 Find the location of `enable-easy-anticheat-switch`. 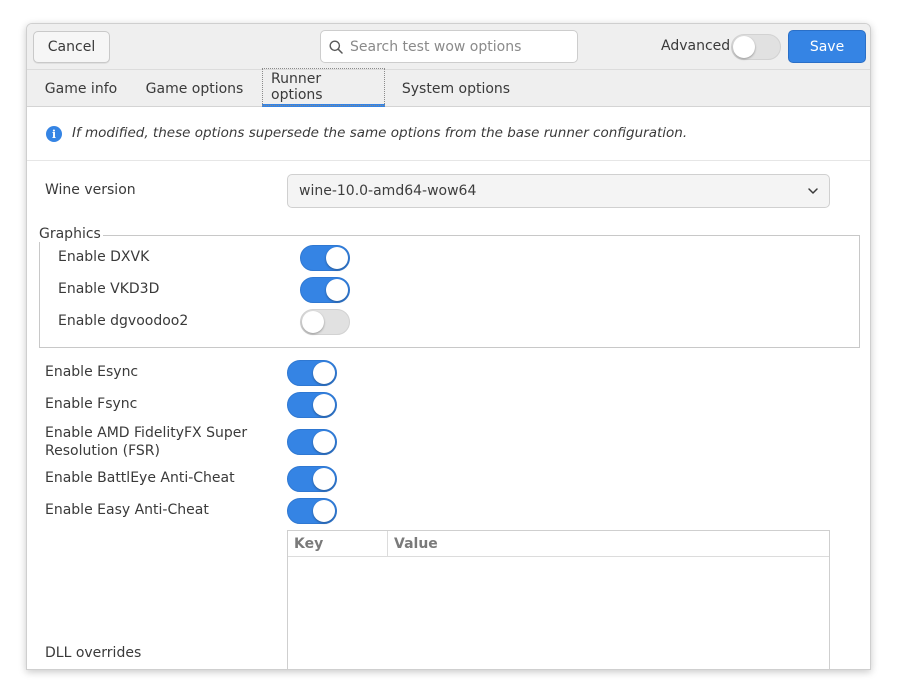

enable-easy-anticheat-switch is located at coordinates (312, 511).